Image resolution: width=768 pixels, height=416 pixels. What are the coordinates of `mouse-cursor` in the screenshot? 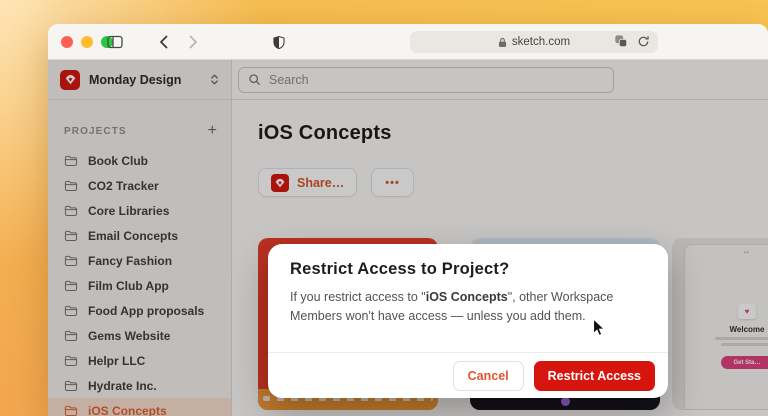 It's located at (599, 330).